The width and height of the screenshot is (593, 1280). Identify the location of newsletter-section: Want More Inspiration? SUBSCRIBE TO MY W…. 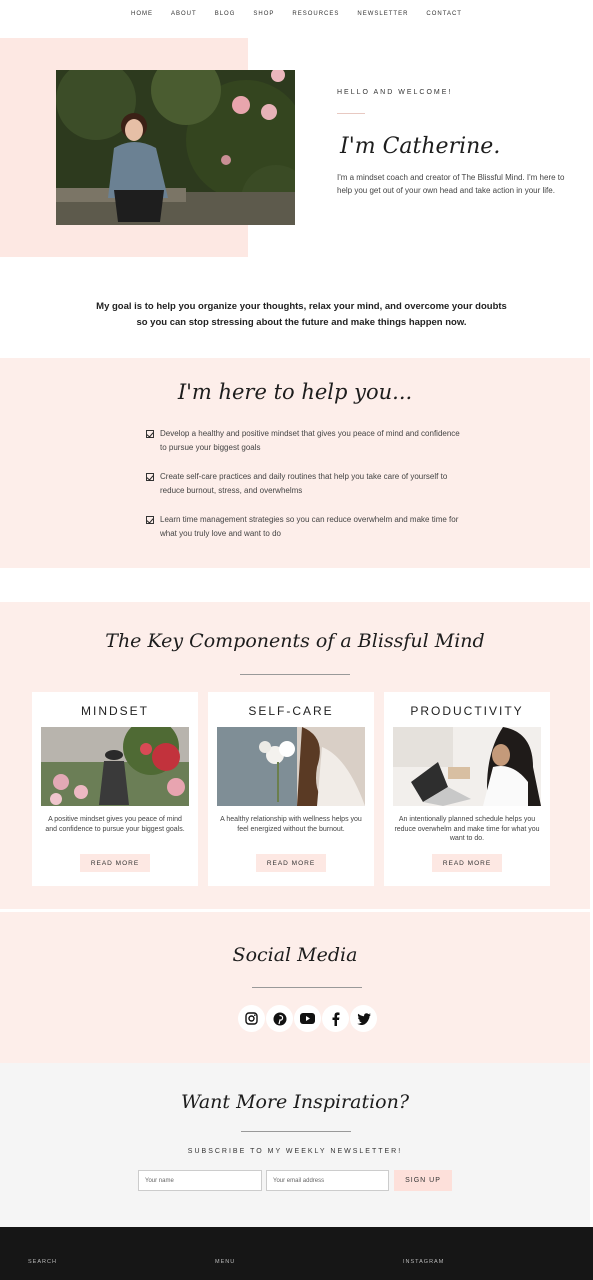
(295, 1145).